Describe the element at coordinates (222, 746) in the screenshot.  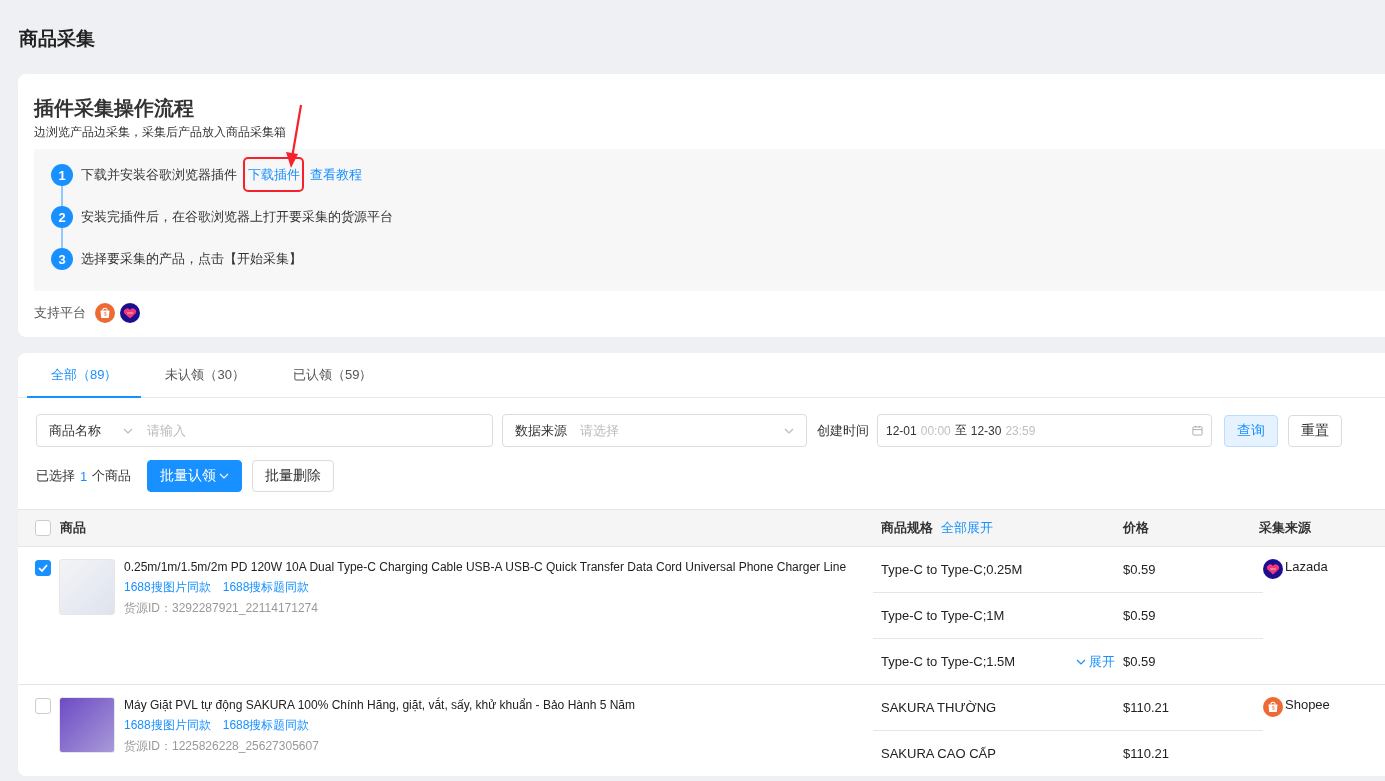
I see `source-id: 货源ID：1225826228_25627305607` at that location.